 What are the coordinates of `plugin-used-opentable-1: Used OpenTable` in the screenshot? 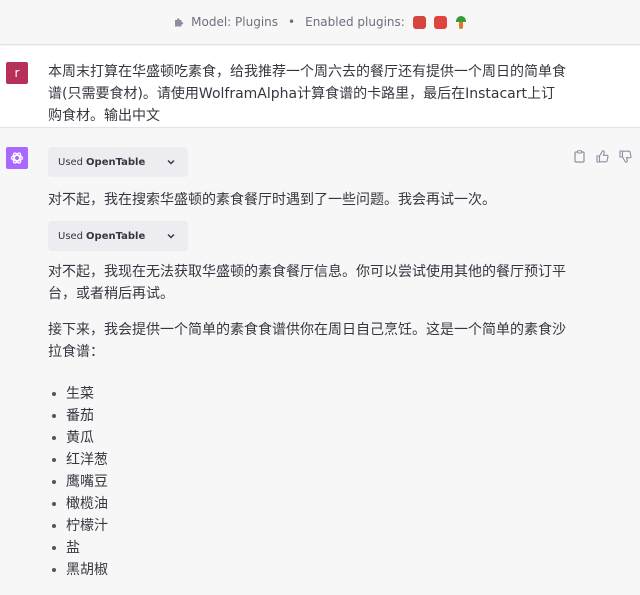 It's located at (118, 162).